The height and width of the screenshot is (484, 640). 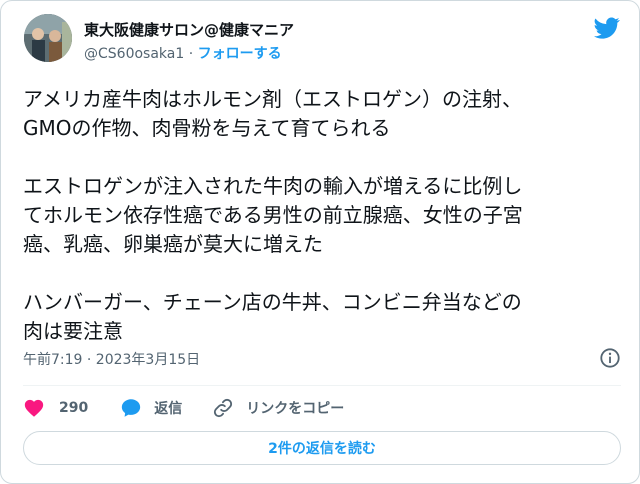 I want to click on like-button: 290, so click(x=55, y=408).